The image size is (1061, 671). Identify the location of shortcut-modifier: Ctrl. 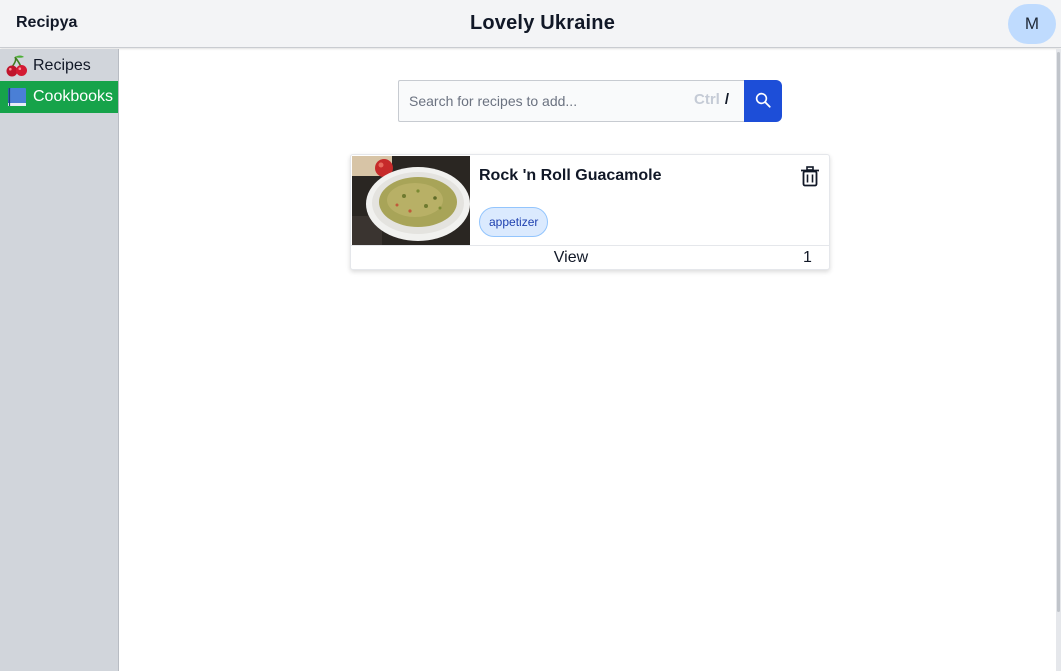
(707, 99).